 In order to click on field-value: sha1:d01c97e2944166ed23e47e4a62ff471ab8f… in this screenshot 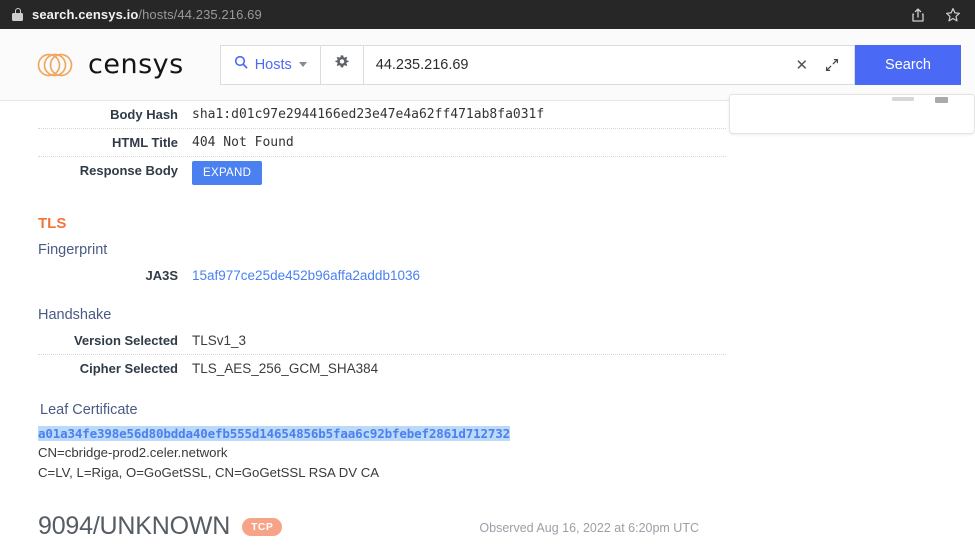, I will do `click(368, 114)`.